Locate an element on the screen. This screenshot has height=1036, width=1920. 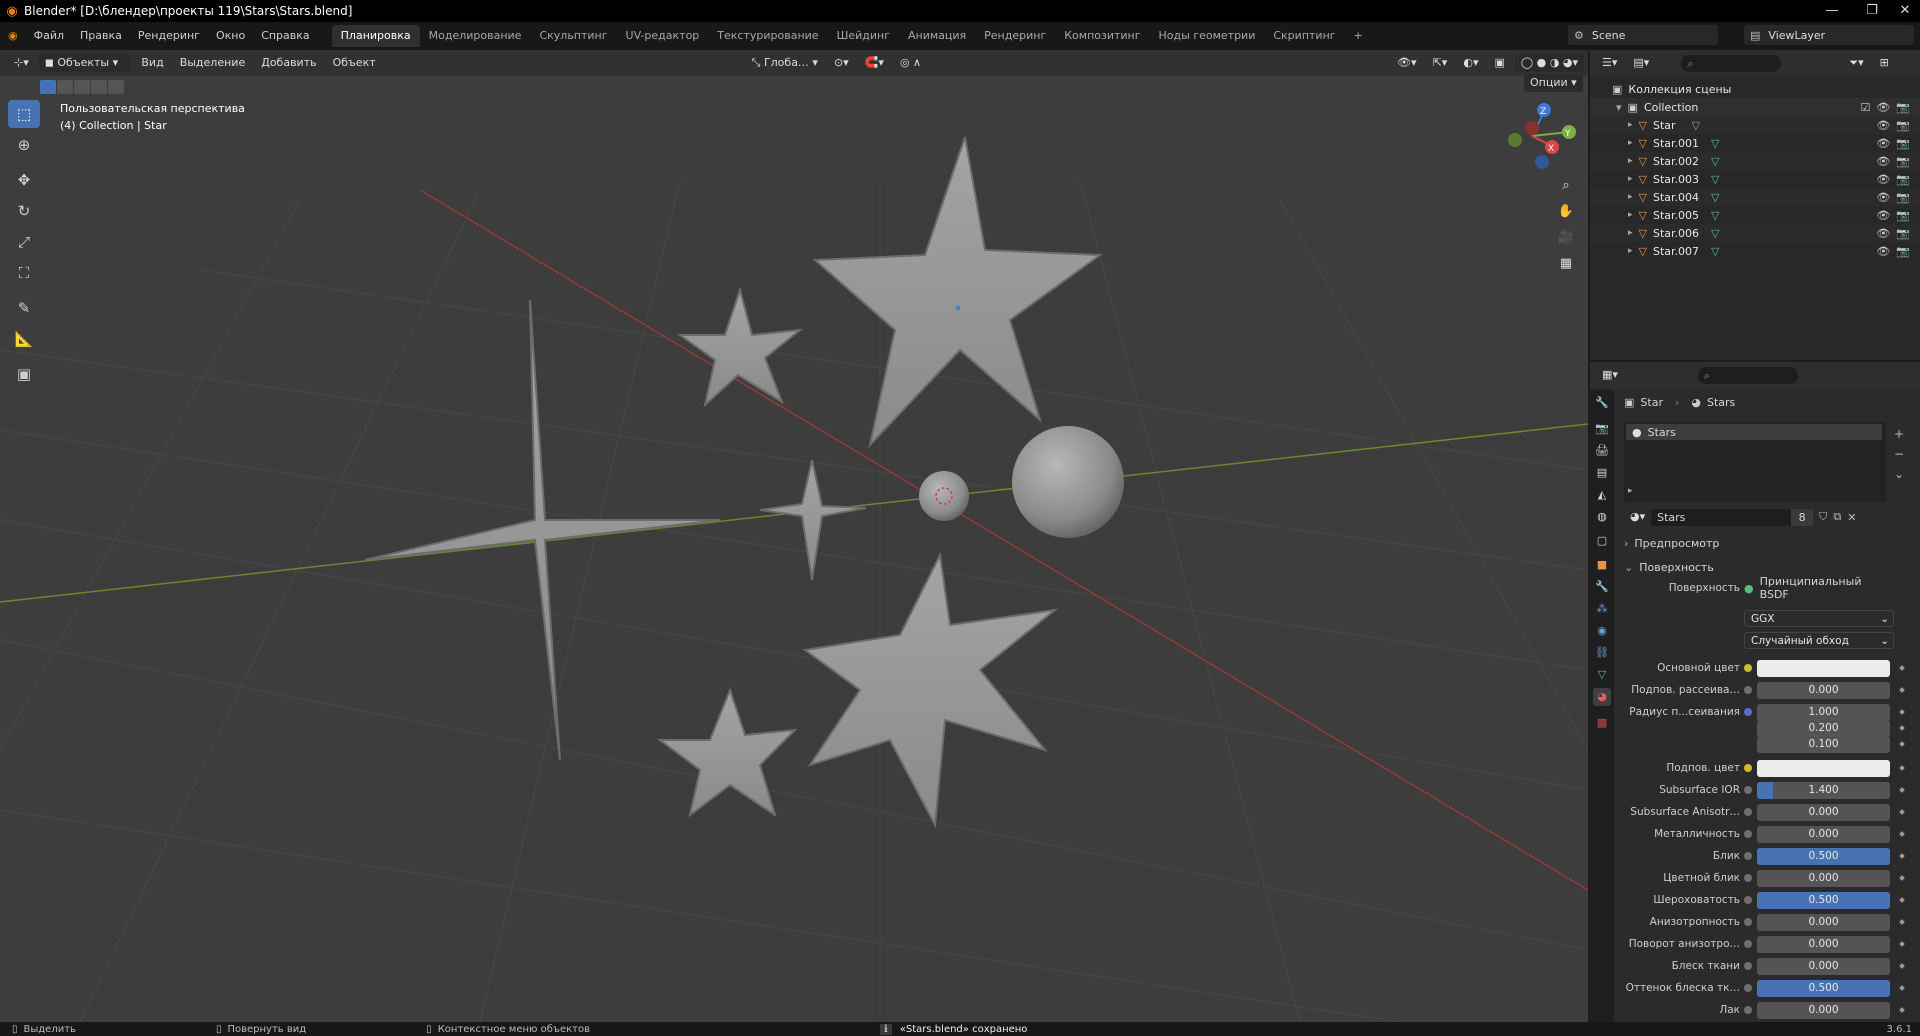
world-tab-icon: ◍ is located at coordinates (1602, 517).